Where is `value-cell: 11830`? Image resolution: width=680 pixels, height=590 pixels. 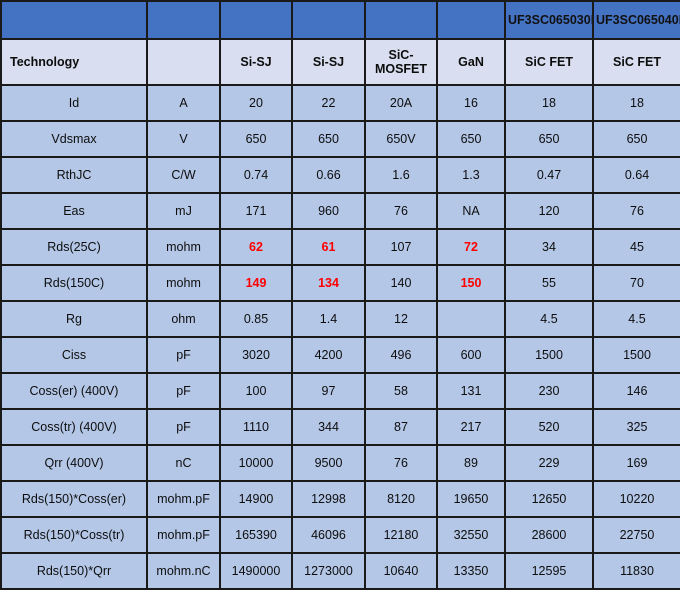
value-cell: 11830 is located at coordinates (636, 571).